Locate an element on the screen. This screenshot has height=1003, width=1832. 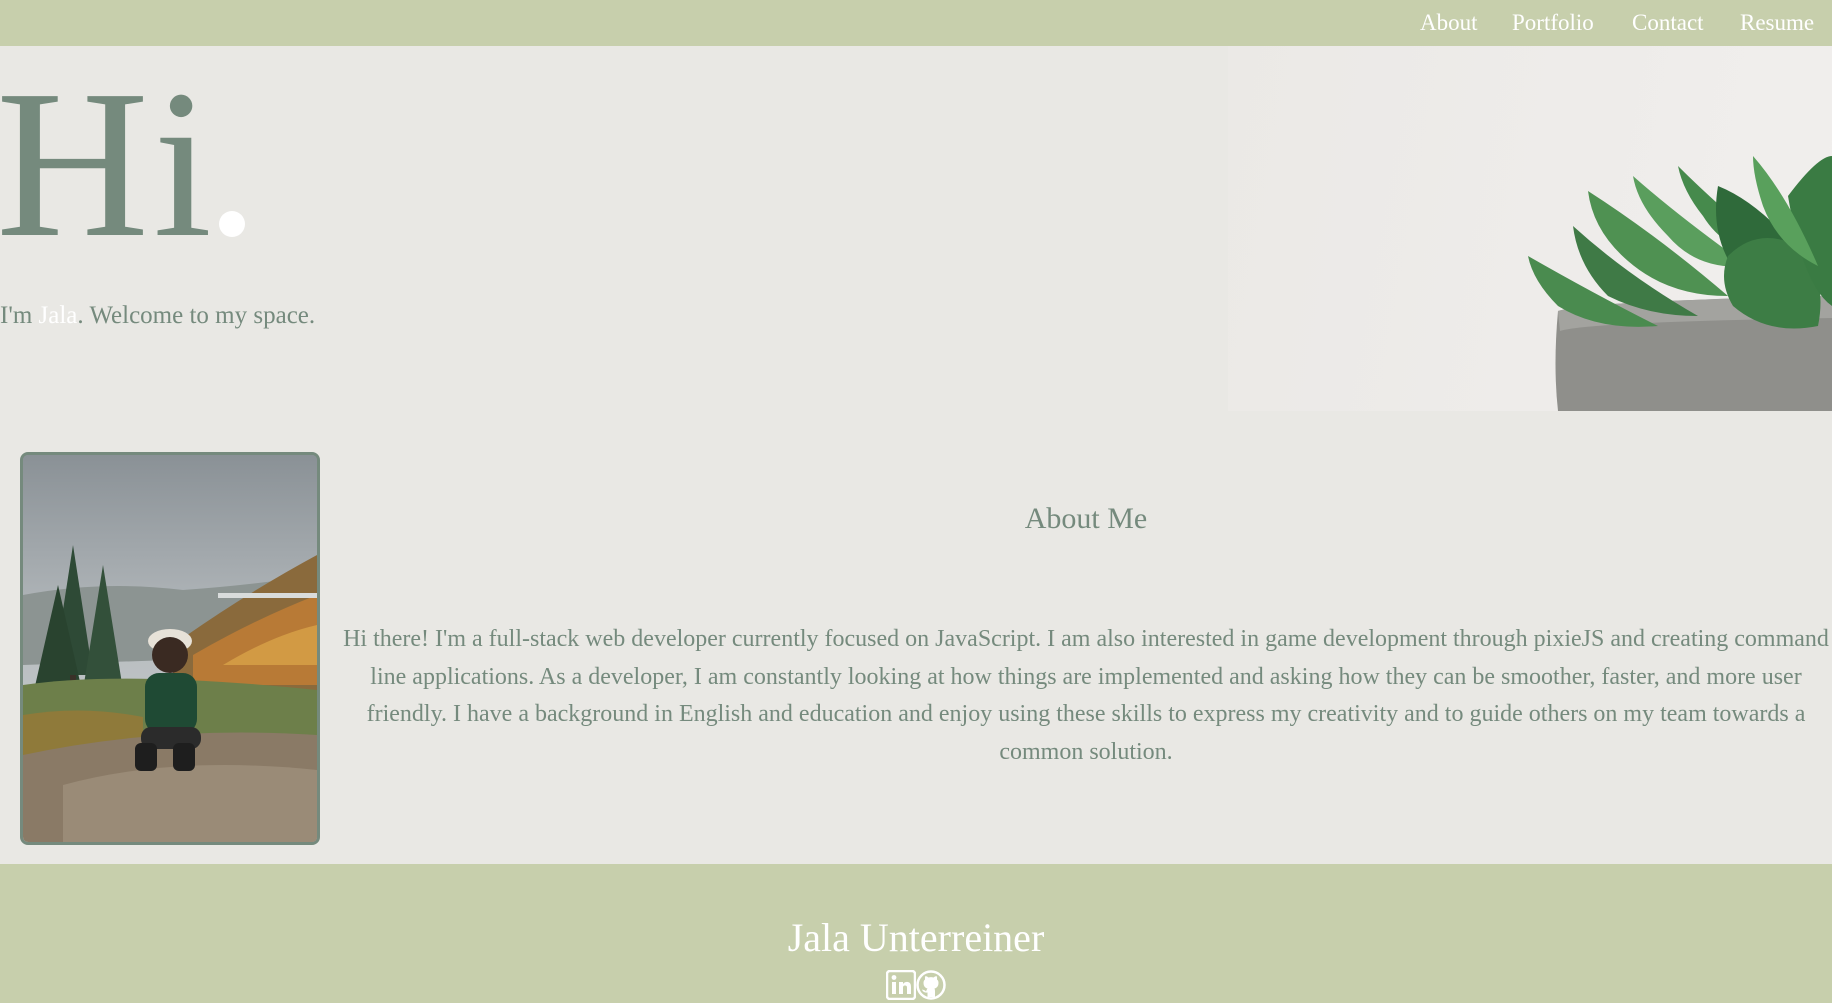
succulent-hero-image is located at coordinates (1530, 228).